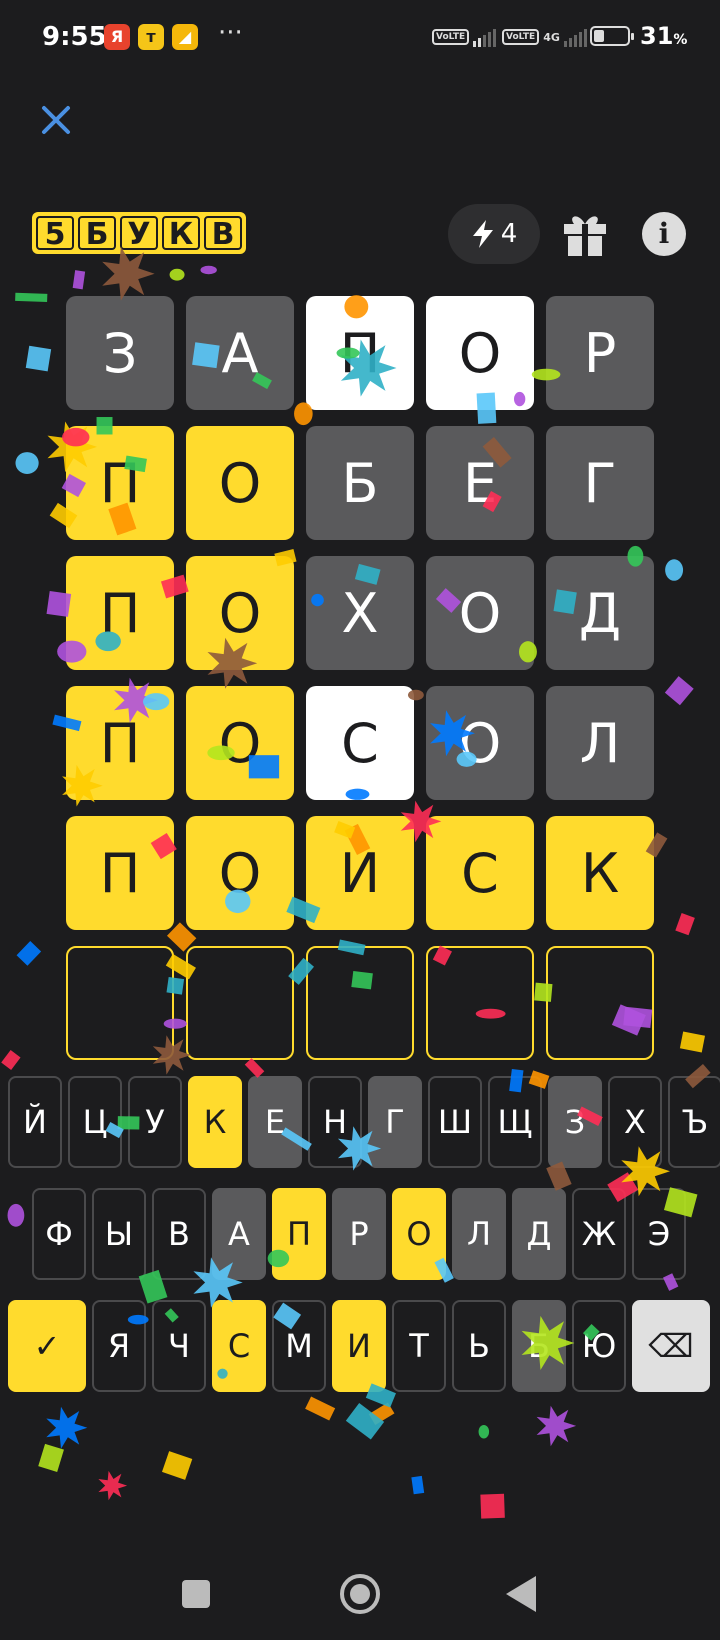 Image resolution: width=720 pixels, height=1640 pixels. Describe the element at coordinates (482, 234) in the screenshot. I see `lightning-icon` at that location.